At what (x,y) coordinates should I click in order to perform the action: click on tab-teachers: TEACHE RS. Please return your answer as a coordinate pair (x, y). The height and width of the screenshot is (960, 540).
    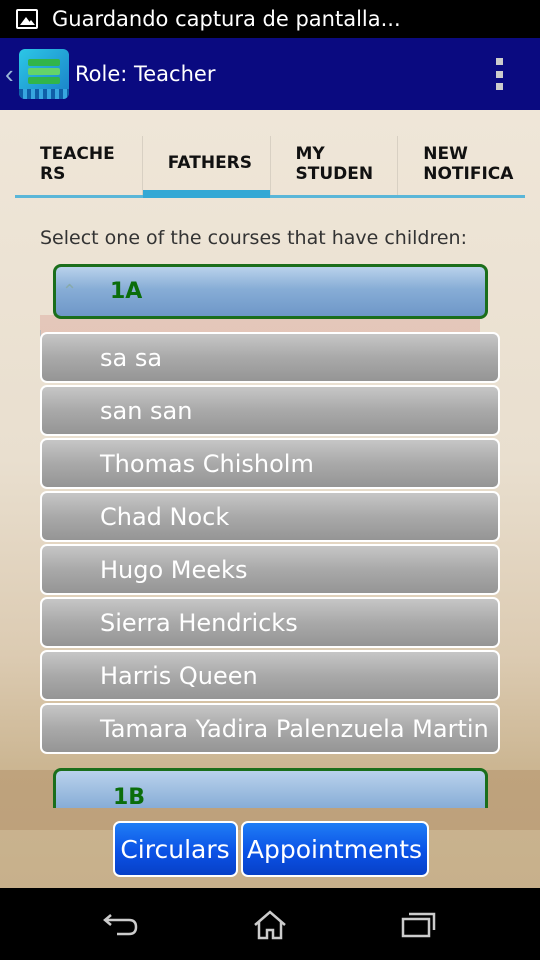
    Looking at the image, I should click on (79, 165).